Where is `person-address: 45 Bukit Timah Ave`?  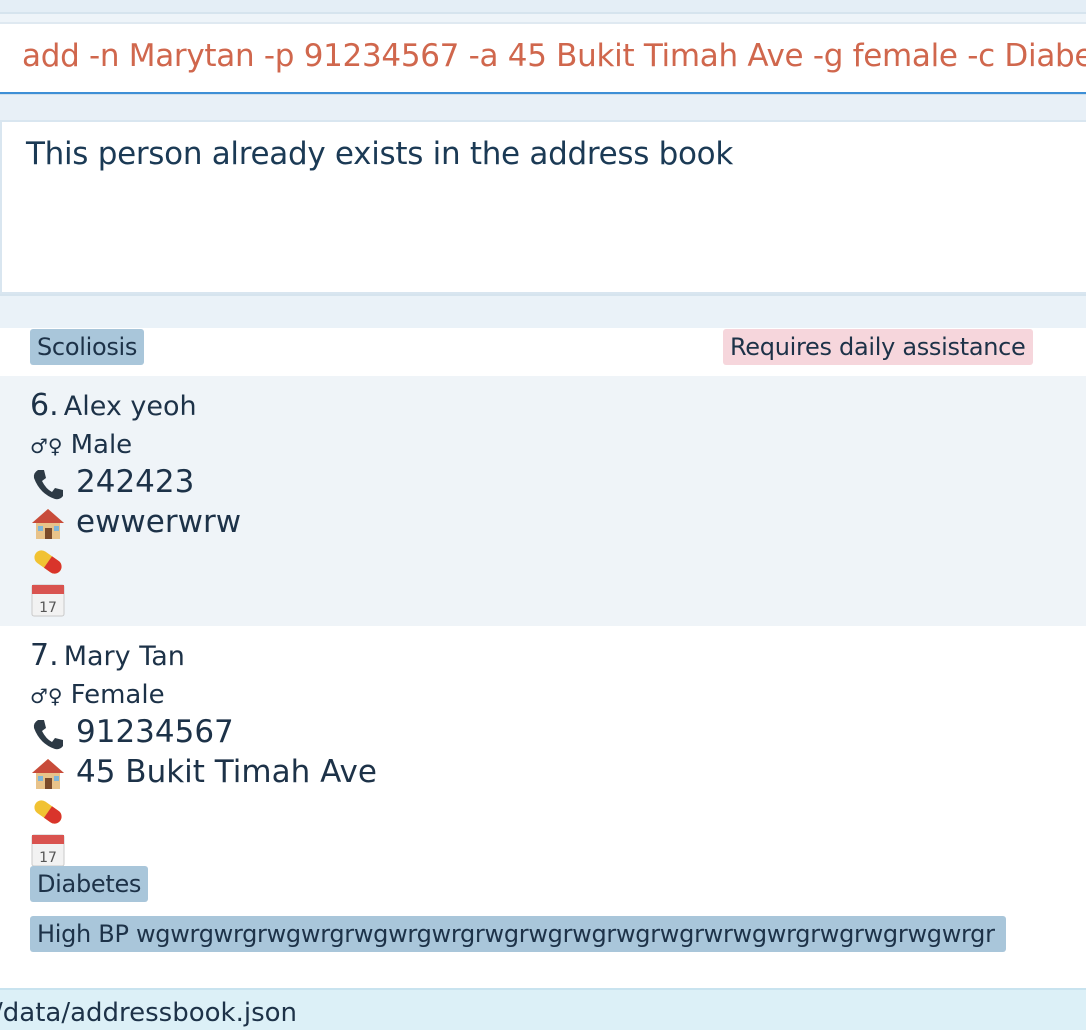
person-address: 45 Bukit Timah Ave is located at coordinates (226, 772).